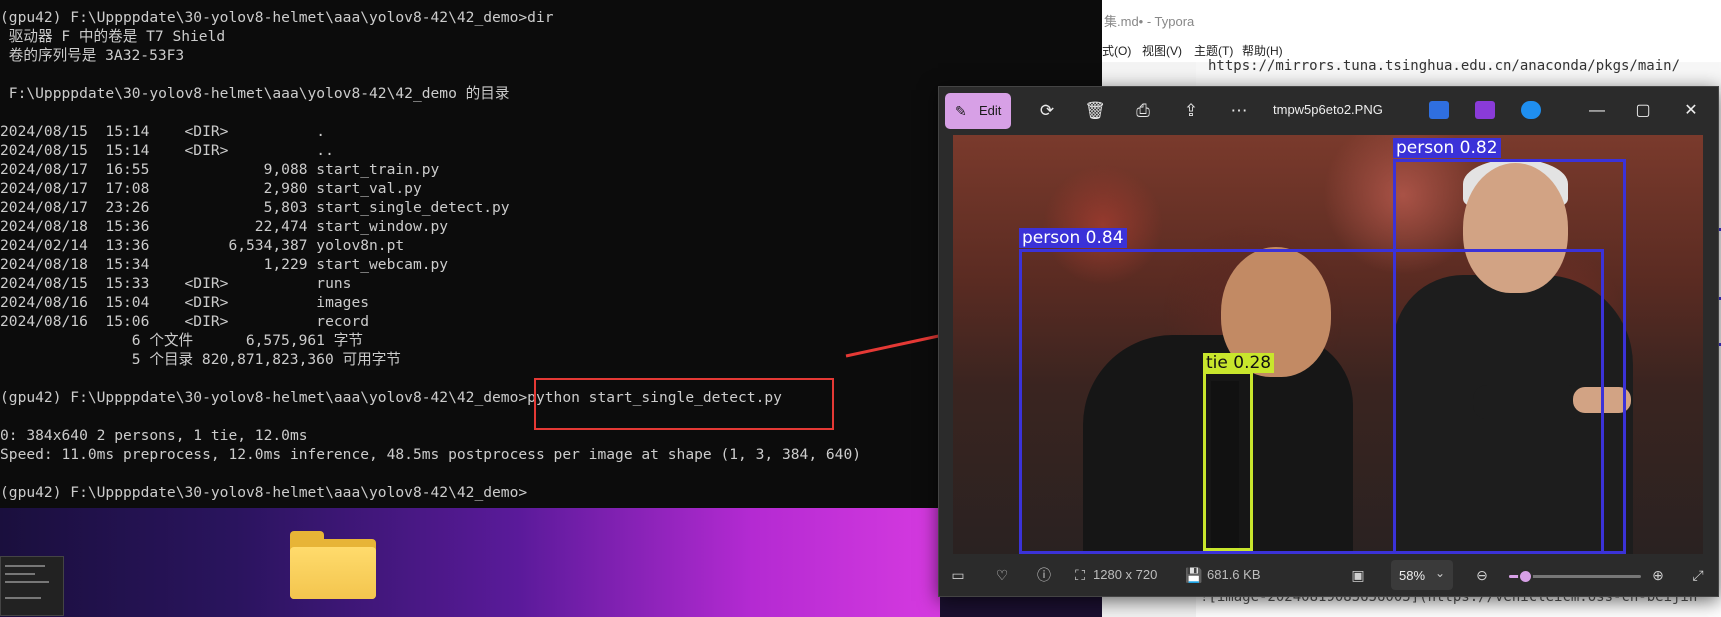  Describe the element at coordinates (1002, 575) in the screenshot. I see `heart-icon: ♡` at that location.